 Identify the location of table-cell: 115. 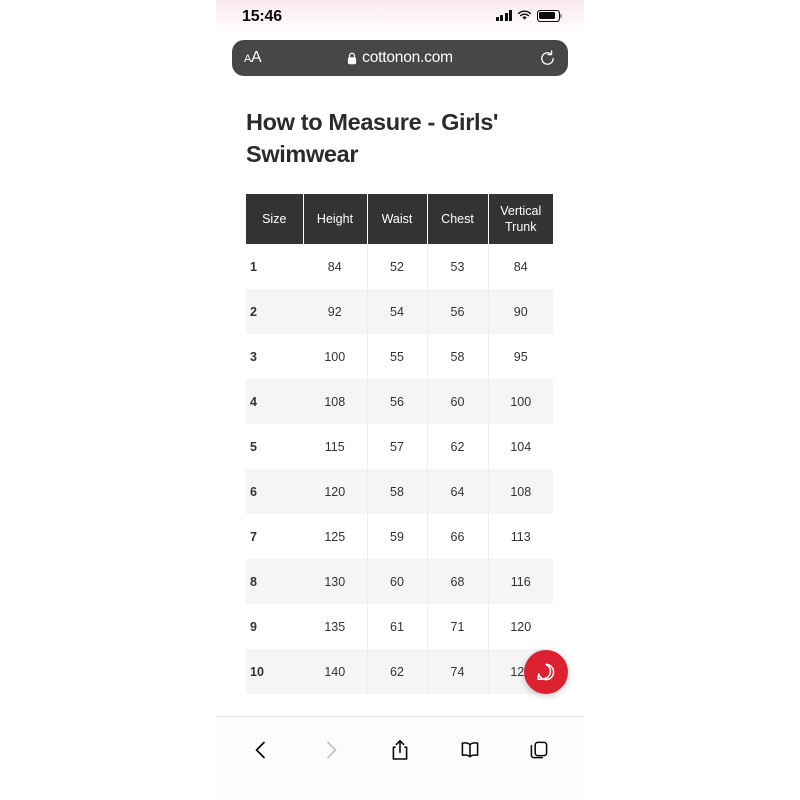
(335, 446).